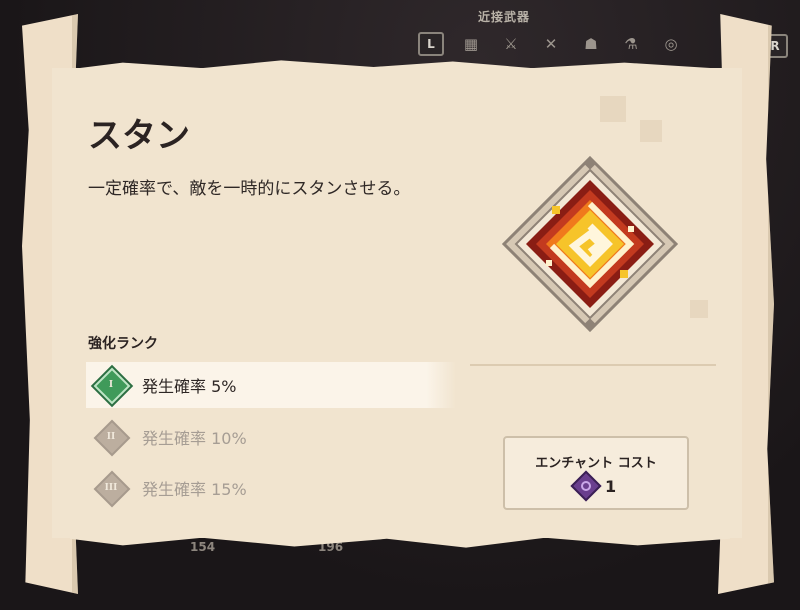 The width and height of the screenshot is (800, 610). I want to click on enchant-spiral-icon: ◎, so click(671, 44).